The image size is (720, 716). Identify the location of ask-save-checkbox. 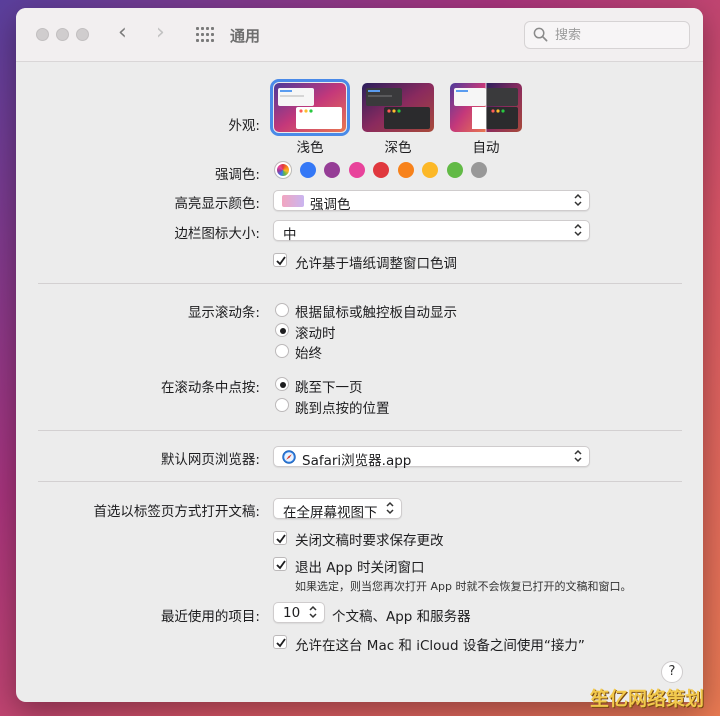
(280, 538).